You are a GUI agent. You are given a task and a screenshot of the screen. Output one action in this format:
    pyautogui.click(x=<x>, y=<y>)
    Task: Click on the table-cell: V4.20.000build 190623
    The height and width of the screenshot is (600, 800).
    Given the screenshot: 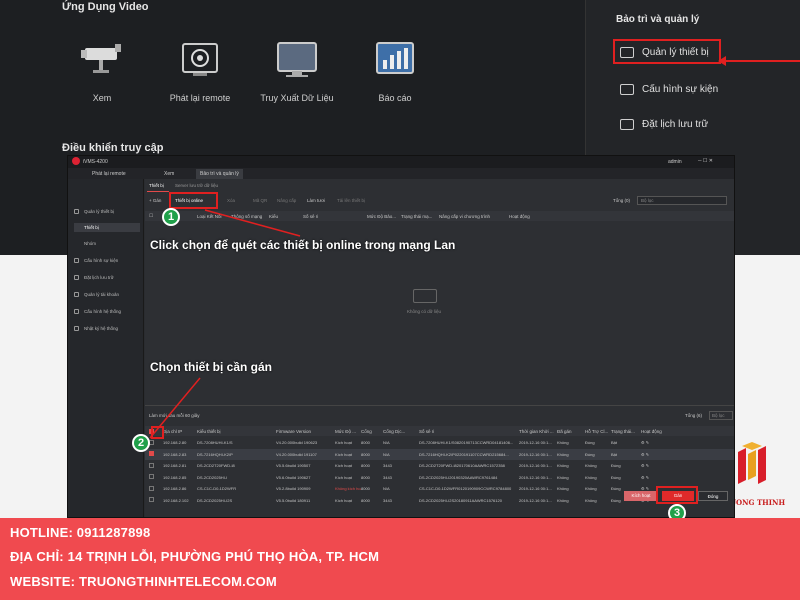 What is the action you would take?
    pyautogui.click(x=297, y=442)
    